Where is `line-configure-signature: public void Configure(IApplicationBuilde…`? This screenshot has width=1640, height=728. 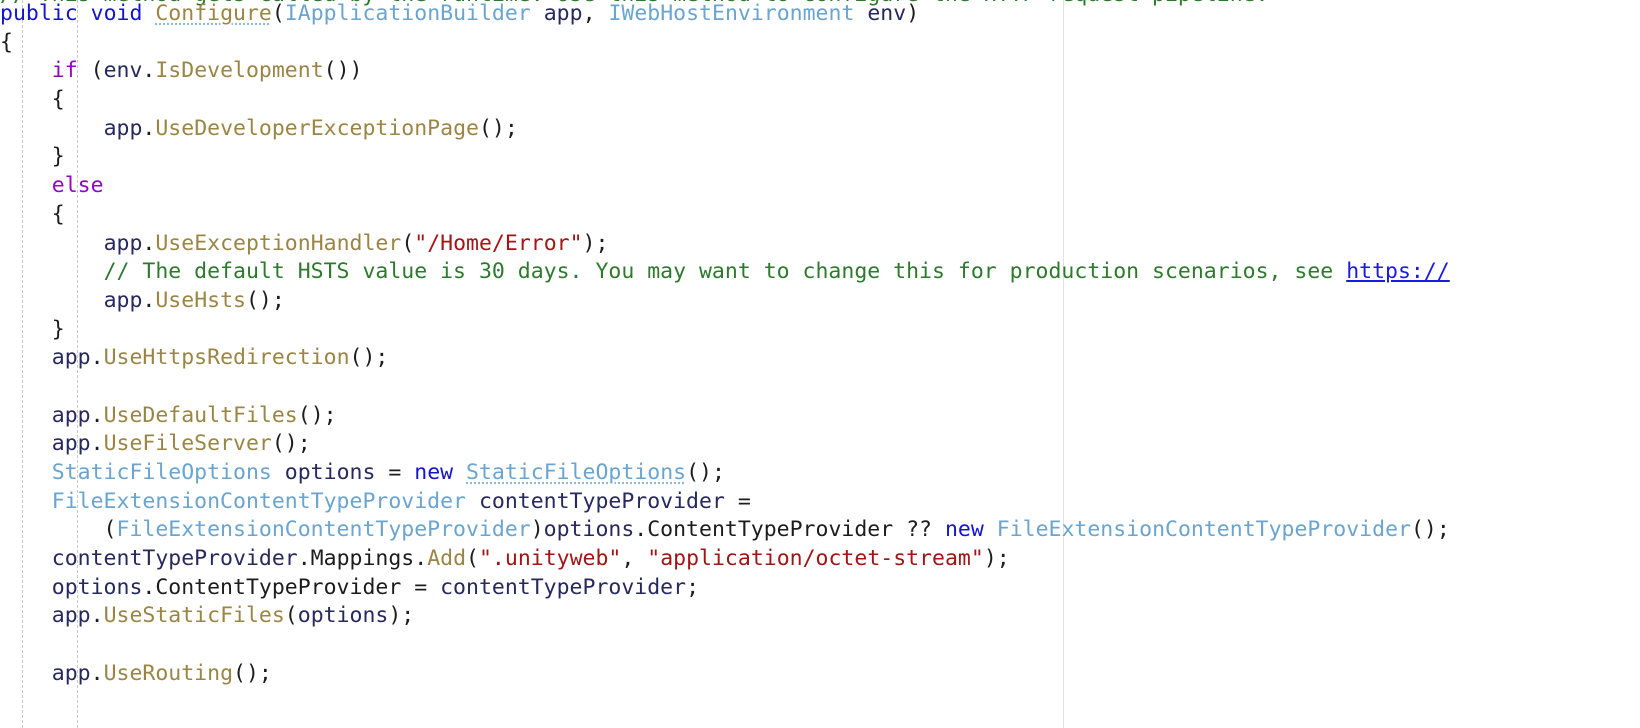
line-configure-signature: public void Configure(IApplicationBuilde… is located at coordinates (820, 14).